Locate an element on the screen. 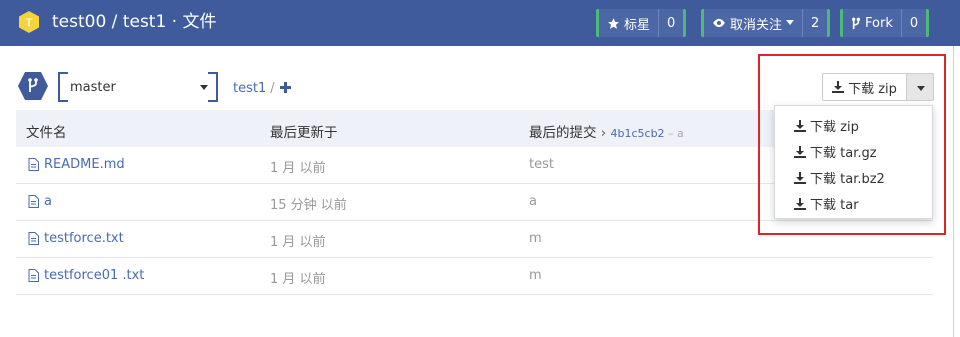 This screenshot has height=337, width=960. logo-icon: T is located at coordinates (29, 22).